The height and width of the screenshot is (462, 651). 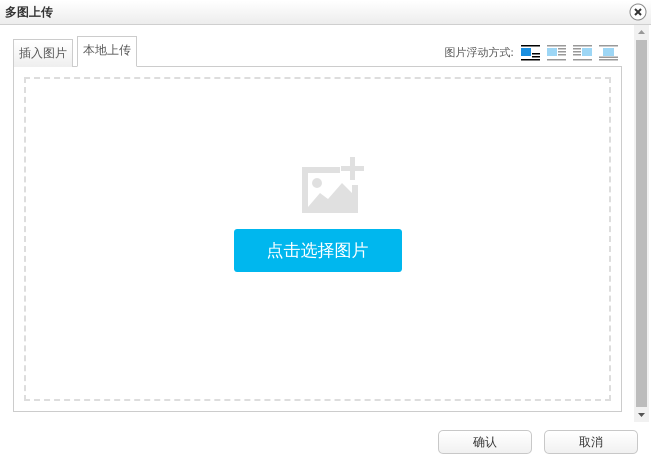 I want to click on image-add-icon, so click(x=332, y=185).